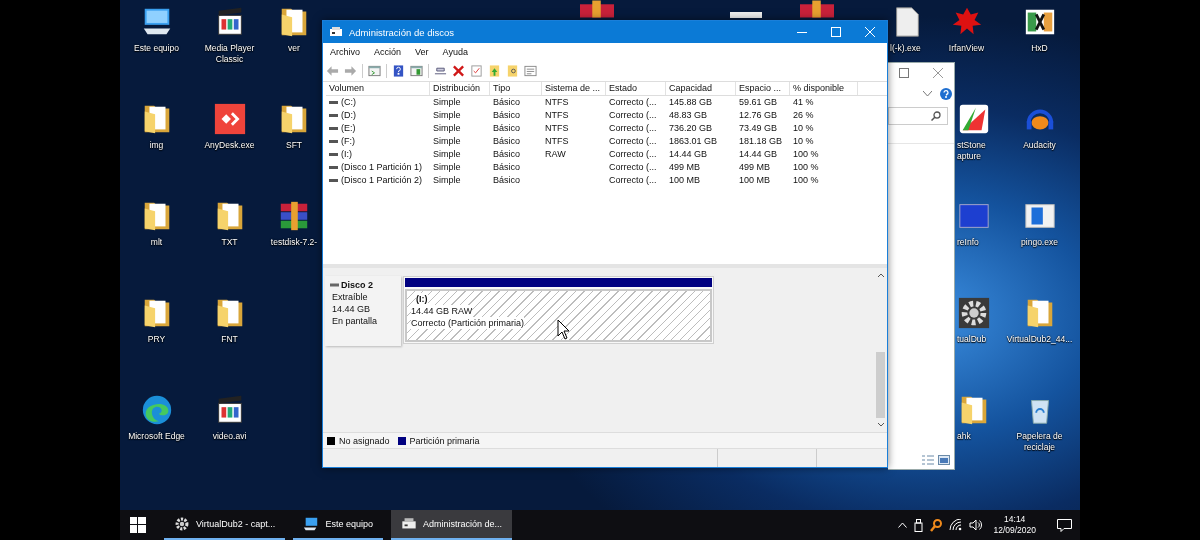  I want to click on table-cell: 59.61 GB, so click(758, 102).